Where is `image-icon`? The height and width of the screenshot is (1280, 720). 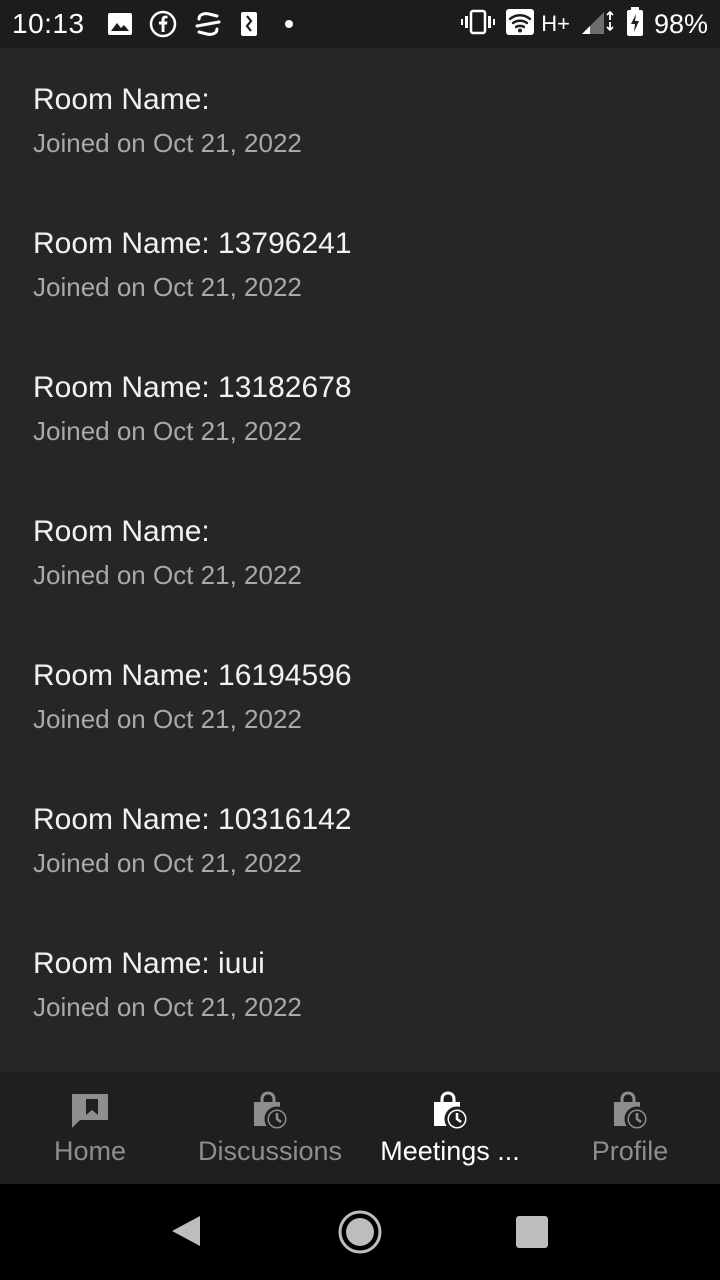
image-icon is located at coordinates (120, 24).